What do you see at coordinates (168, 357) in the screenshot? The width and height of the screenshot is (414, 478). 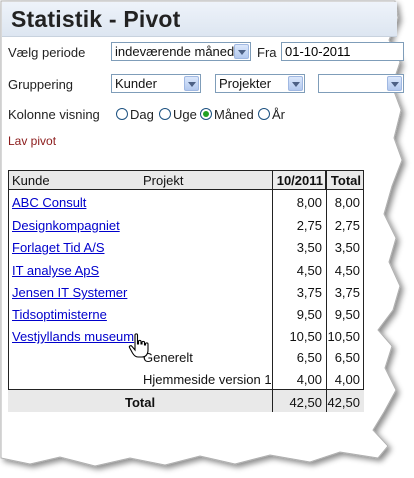 I see `project-name: Generelt` at bounding box center [168, 357].